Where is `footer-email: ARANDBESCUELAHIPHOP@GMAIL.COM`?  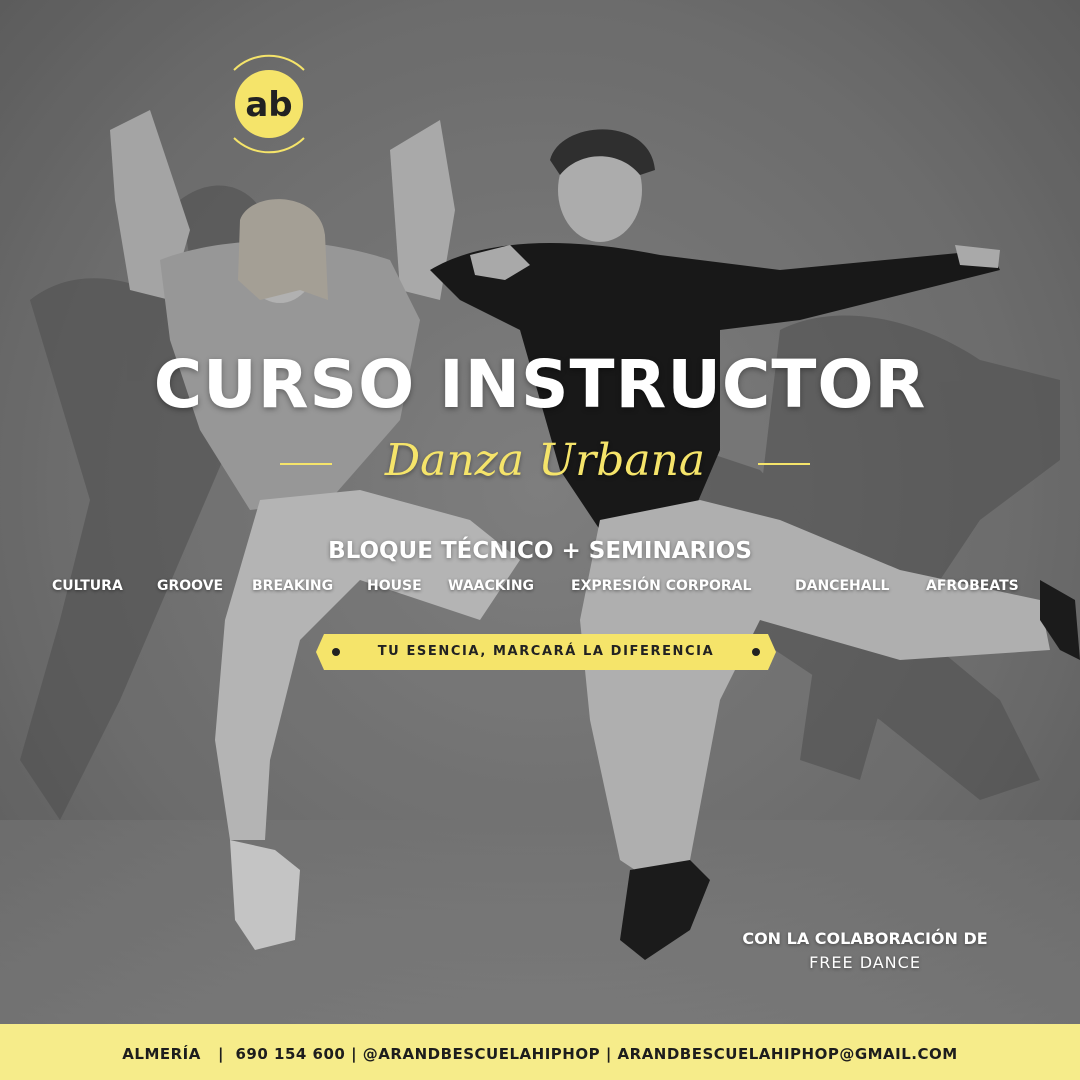 footer-email: ARANDBESCUELAHIPHOP@GMAIL.COM is located at coordinates (788, 1054).